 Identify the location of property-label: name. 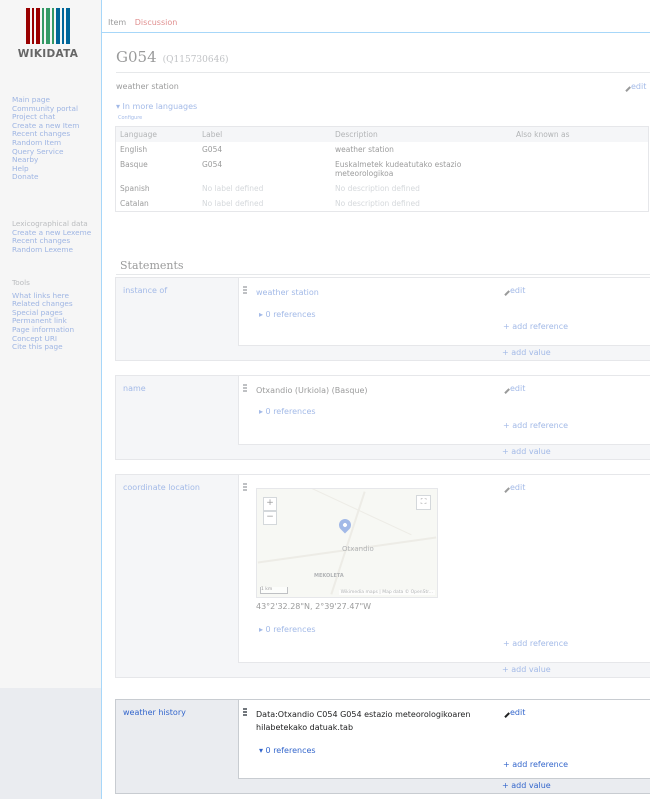
(134, 388).